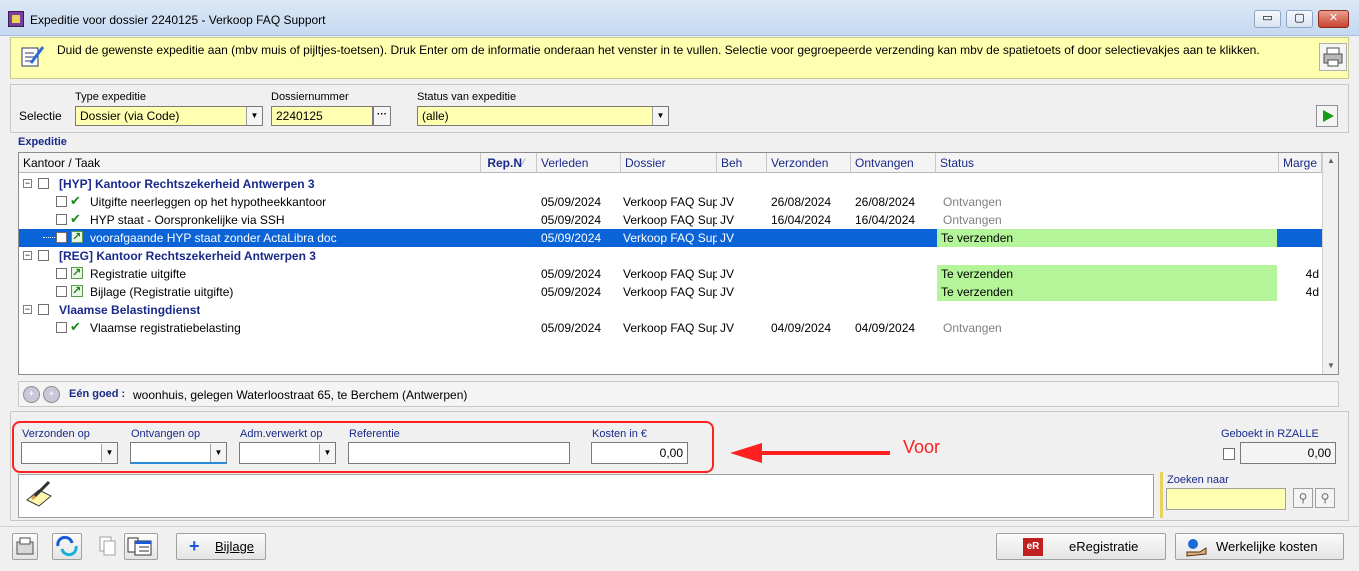  What do you see at coordinates (1330, 161) in the screenshot?
I see `scroll-up-icon: ▲` at bounding box center [1330, 161].